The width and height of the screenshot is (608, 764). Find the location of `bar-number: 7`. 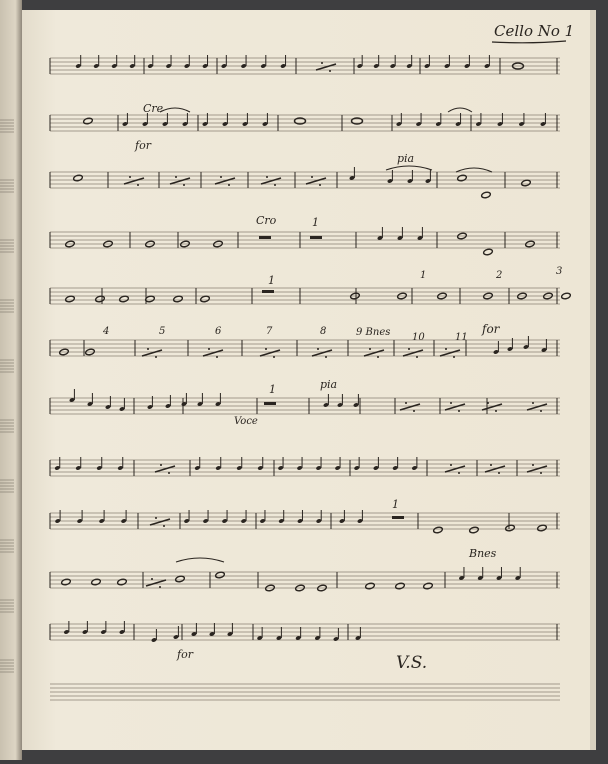

bar-number: 7 is located at coordinates (269, 331).